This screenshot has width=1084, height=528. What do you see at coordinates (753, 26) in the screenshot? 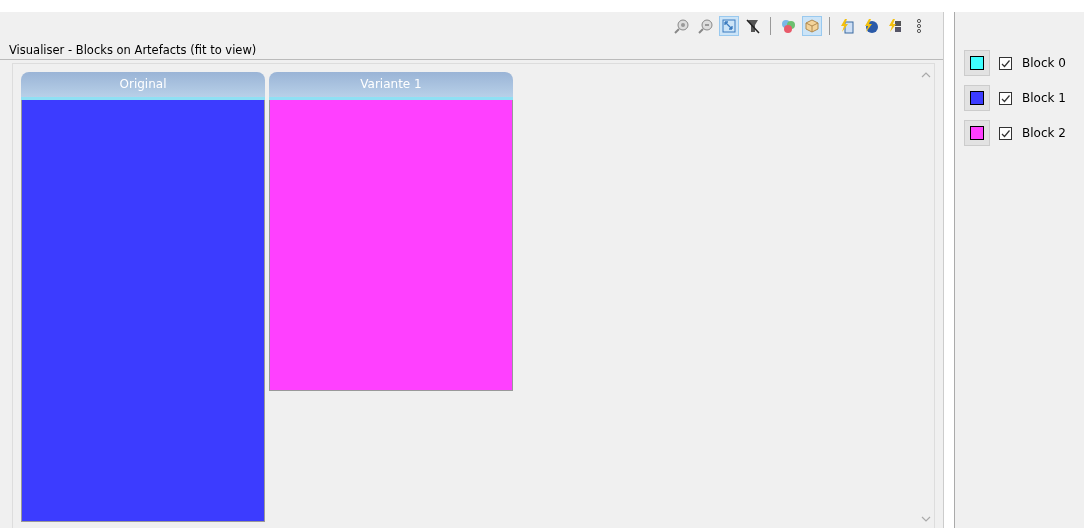
I see `filter-icon` at bounding box center [753, 26].